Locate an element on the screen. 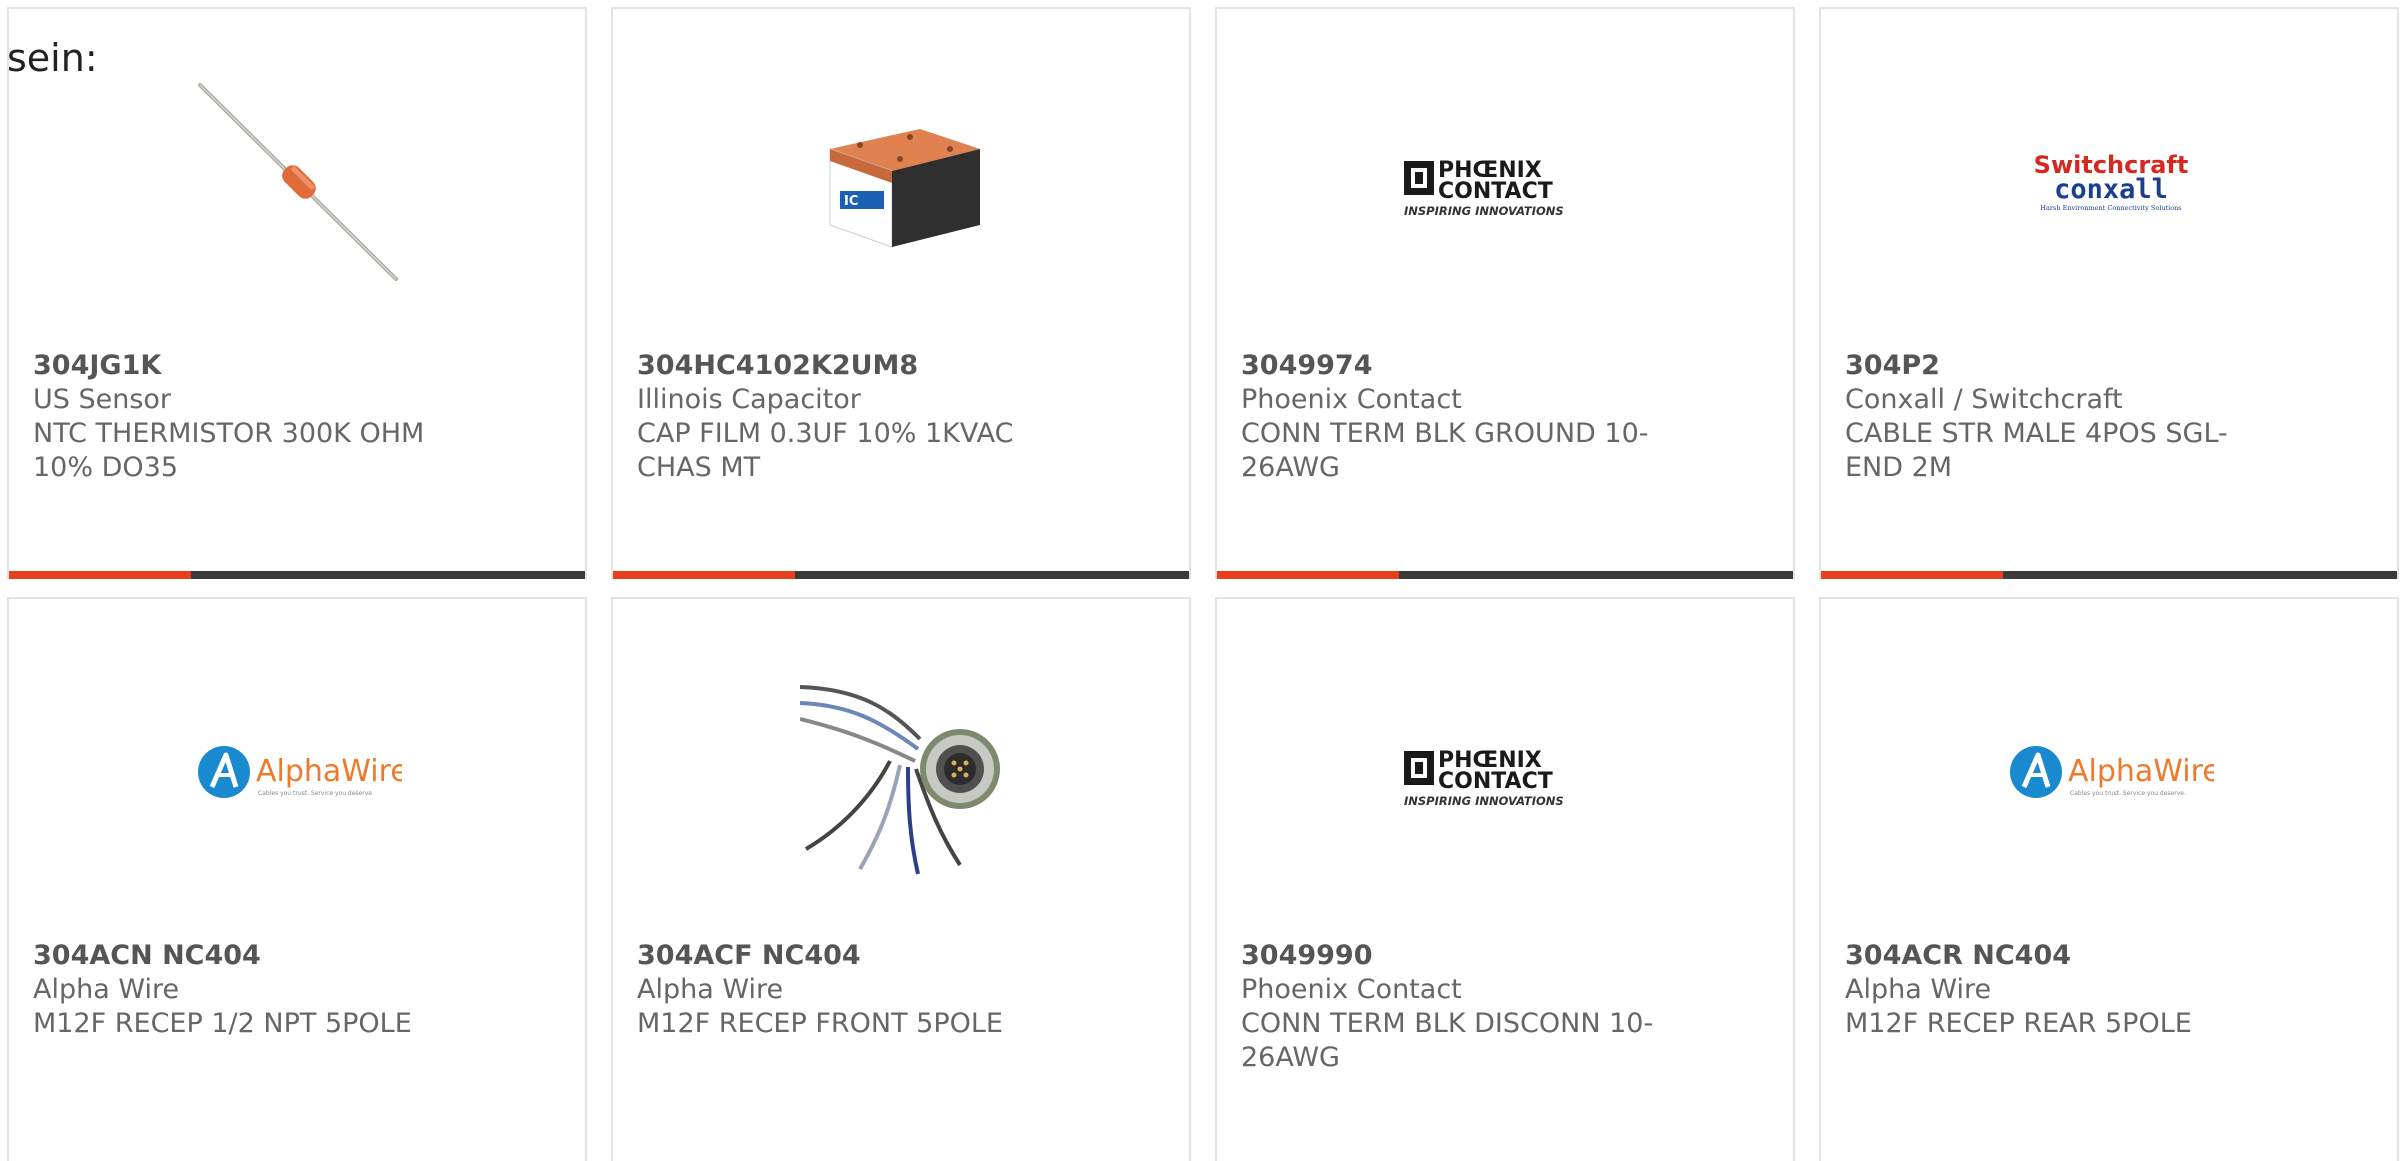 This screenshot has height=1161, width=2400. description: M12F RECEP REAR 5POLE is located at coordinates (2018, 1023).